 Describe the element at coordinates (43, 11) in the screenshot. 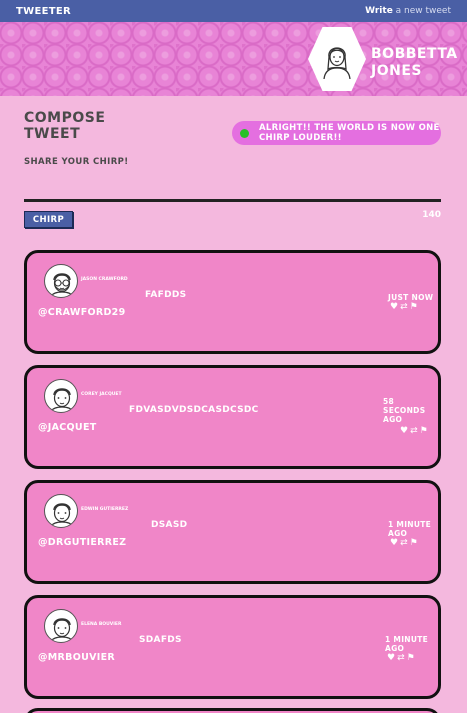

I see `brand-logo: TWEETER` at that location.